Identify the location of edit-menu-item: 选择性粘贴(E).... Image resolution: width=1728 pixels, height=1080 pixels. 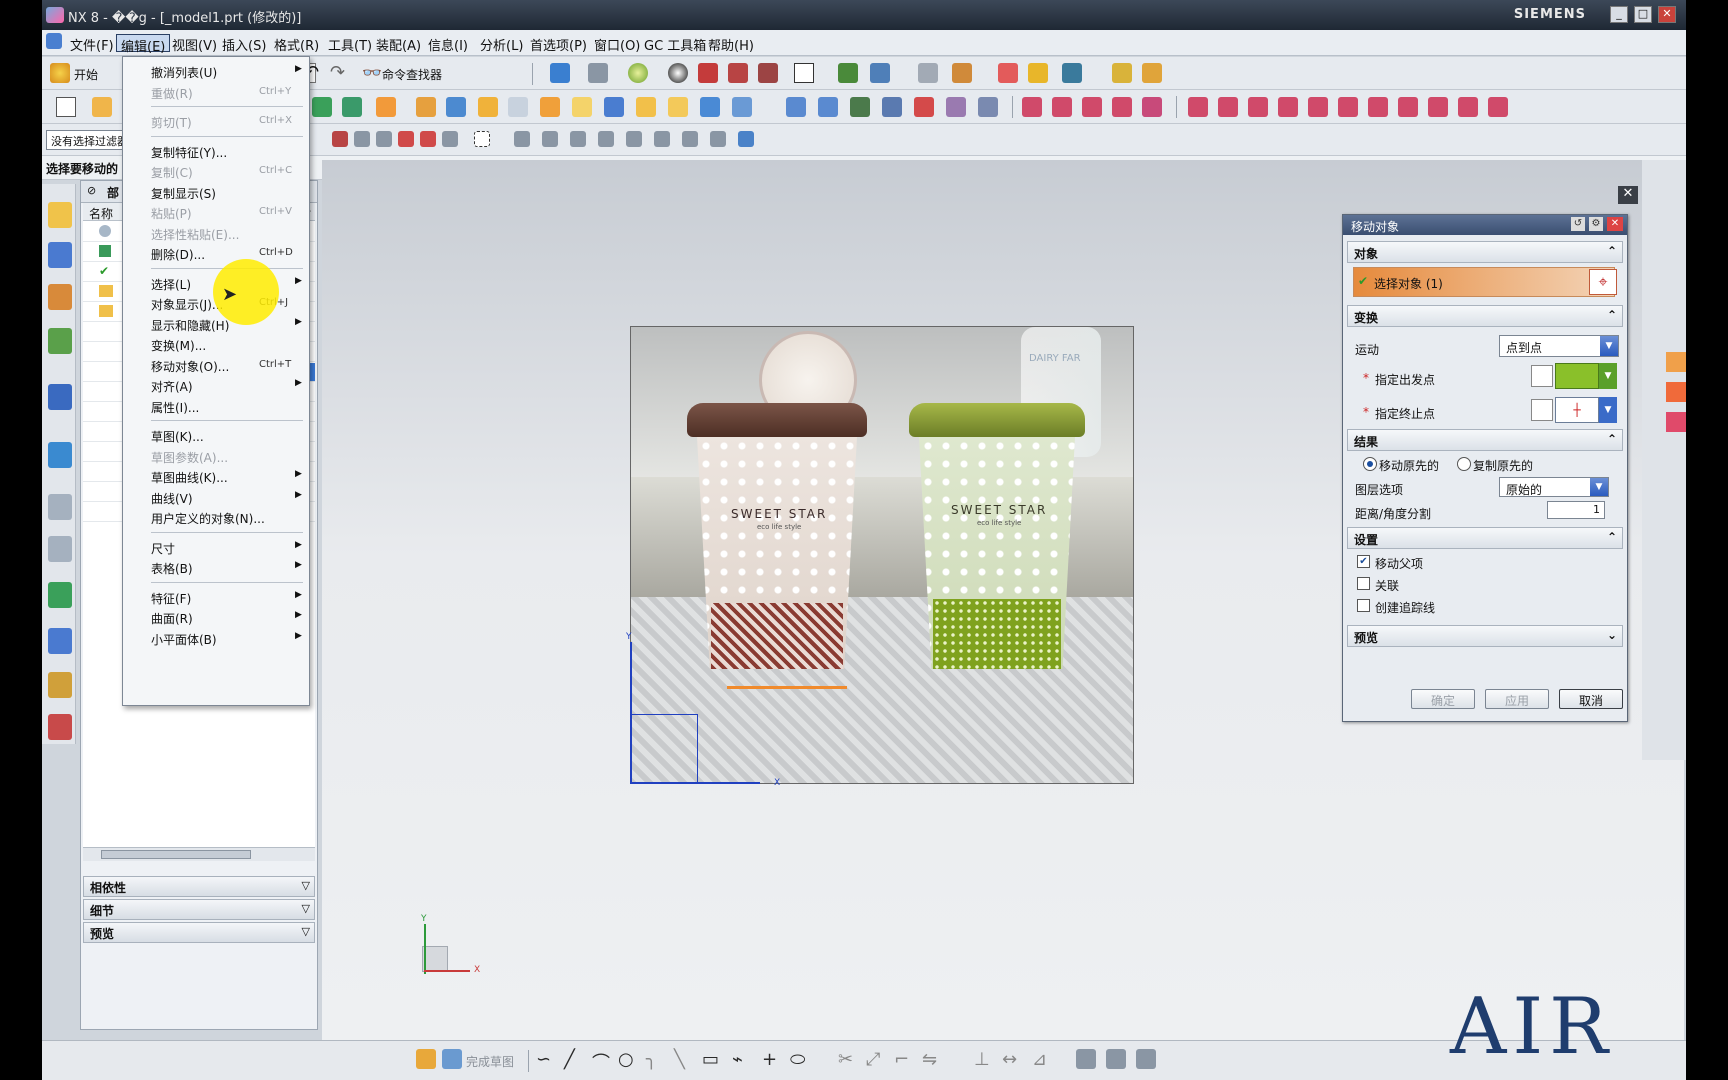
(216, 233).